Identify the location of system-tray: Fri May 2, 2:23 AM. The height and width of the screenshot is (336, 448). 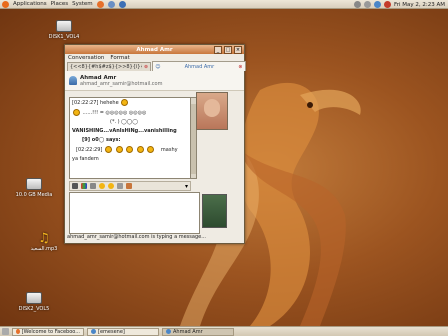
(399, 4).